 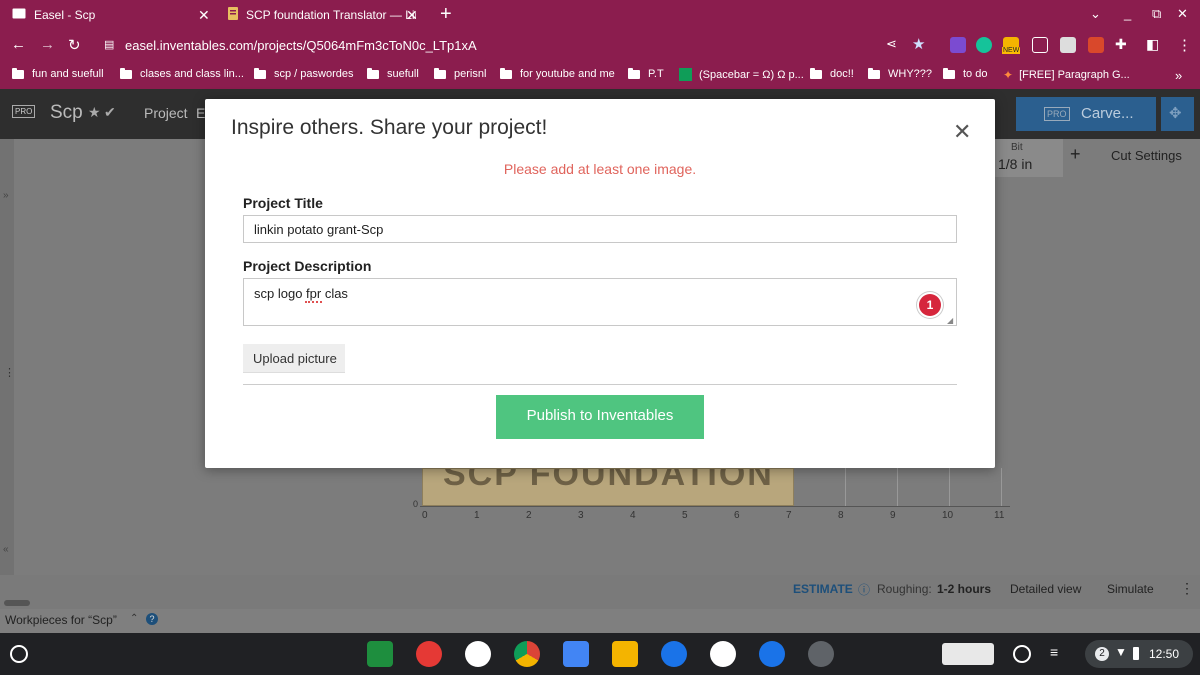 What do you see at coordinates (446, 14) in the screenshot?
I see `new-tab-icon: +` at bounding box center [446, 14].